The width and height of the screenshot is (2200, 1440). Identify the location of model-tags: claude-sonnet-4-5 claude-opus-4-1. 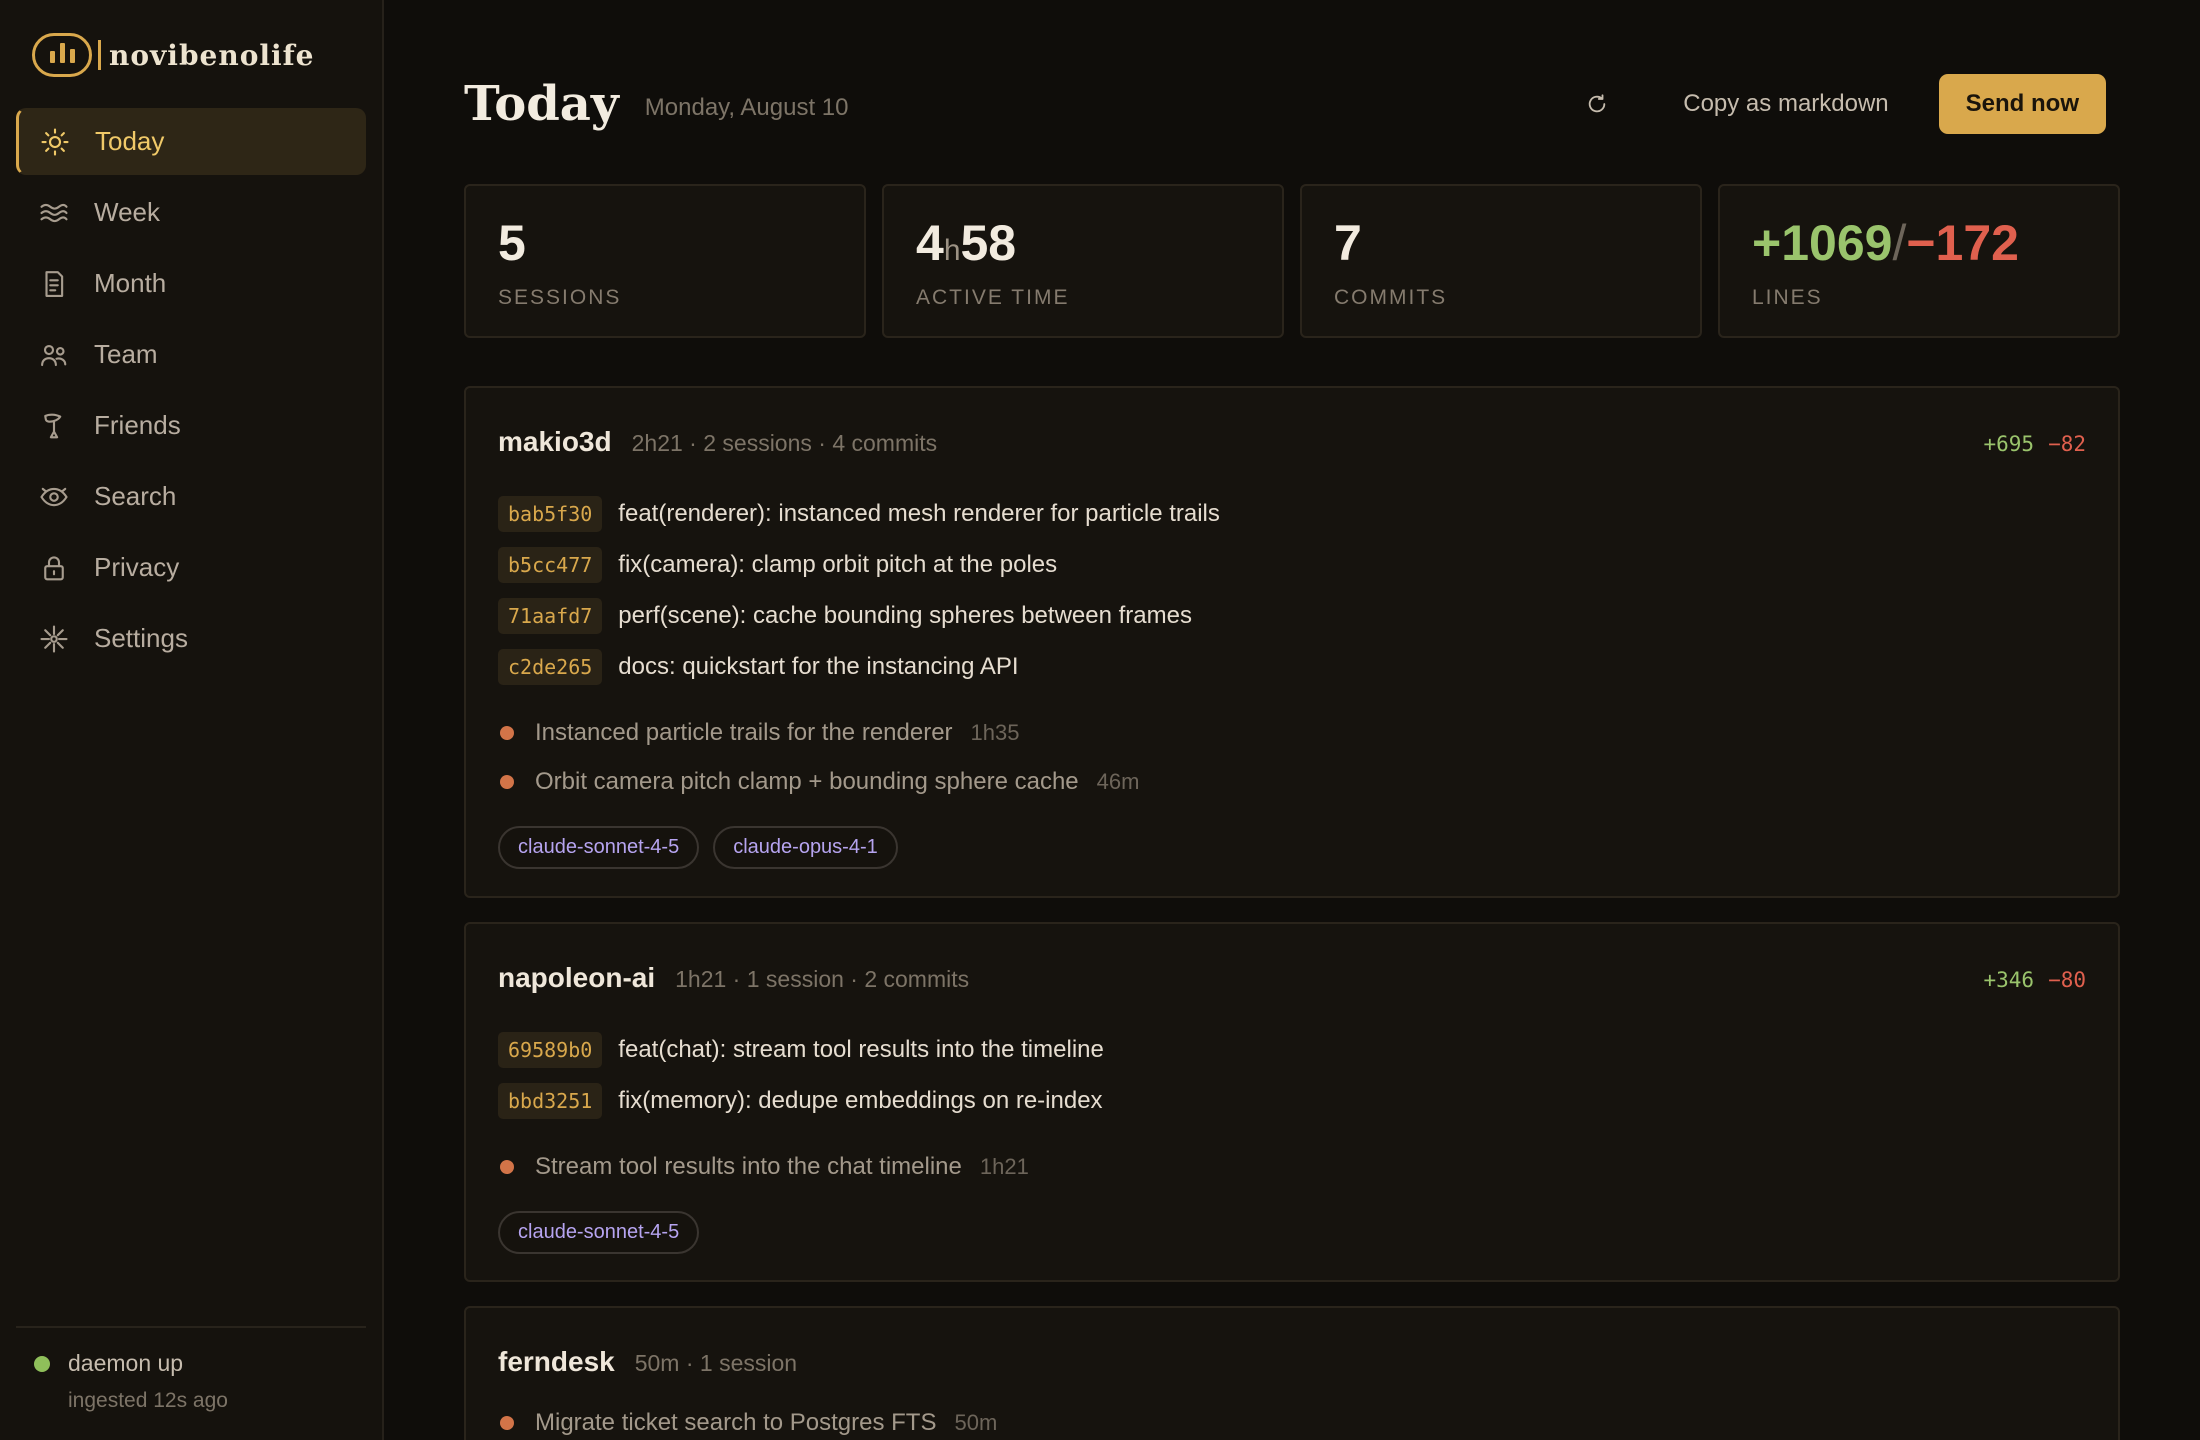
(1292, 847).